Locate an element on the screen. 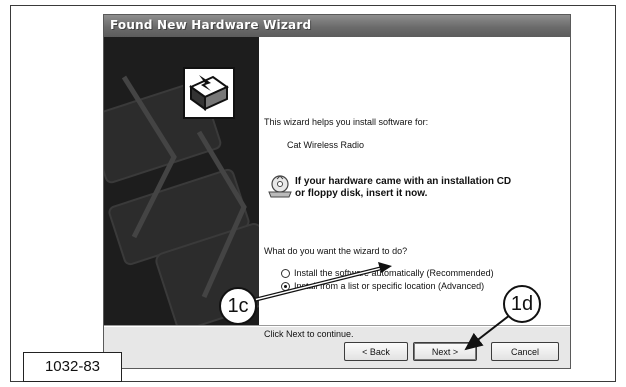  radio-button-selected is located at coordinates (285, 286).